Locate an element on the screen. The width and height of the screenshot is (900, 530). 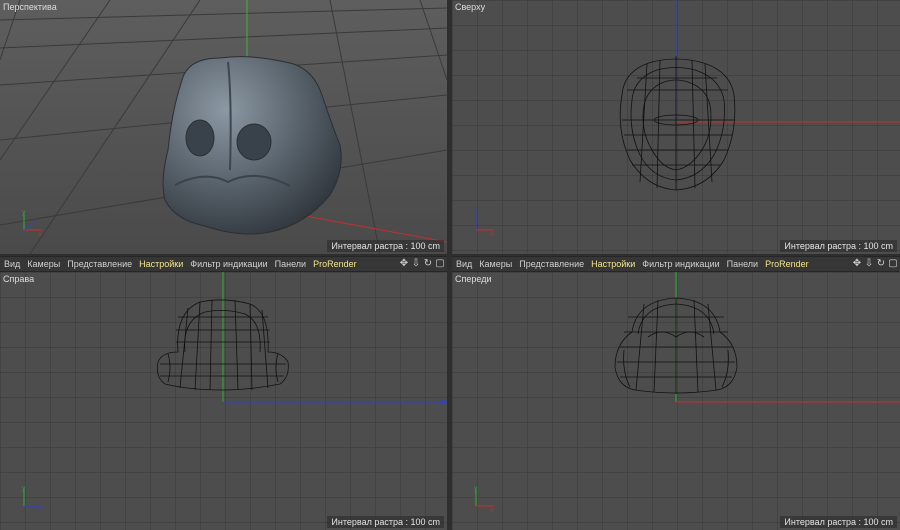
axis-gizmo: y x z is located at coordinates (32, 223).